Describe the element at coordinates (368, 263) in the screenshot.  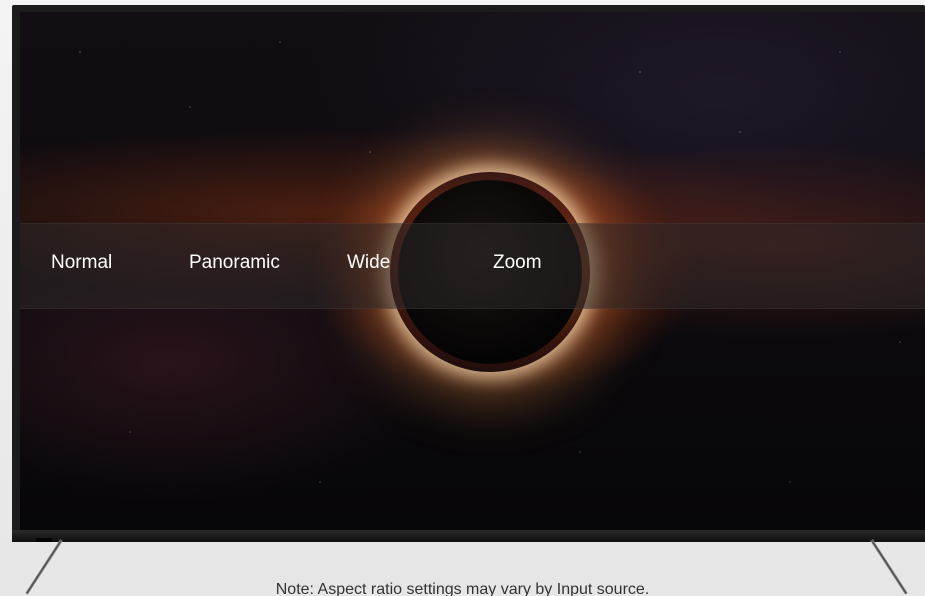
I see `menu-item-wide: Wide` at that location.